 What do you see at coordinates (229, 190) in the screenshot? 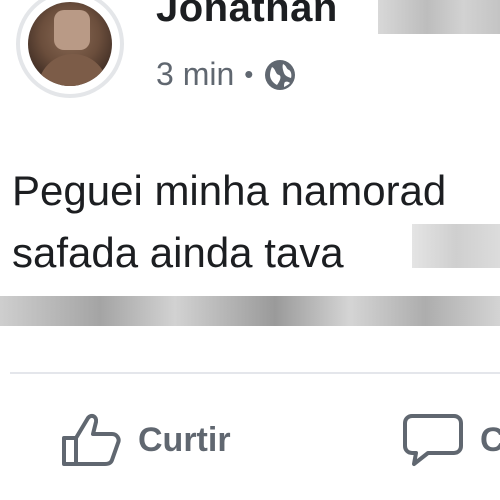
I see `post-text-line-1: Peguei minha namorad` at bounding box center [229, 190].